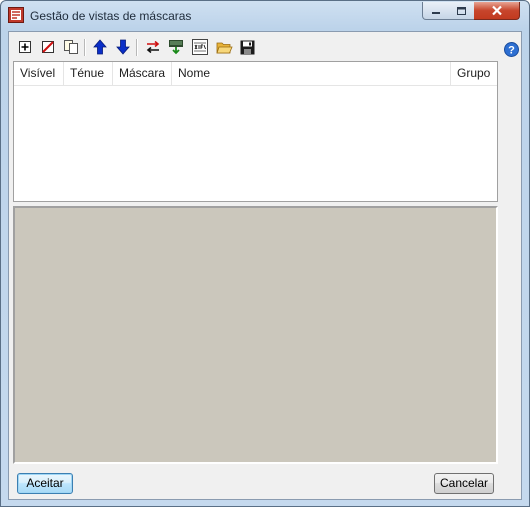  Describe the element at coordinates (38, 73) in the screenshot. I see `column-header-visivel: Visível` at that location.